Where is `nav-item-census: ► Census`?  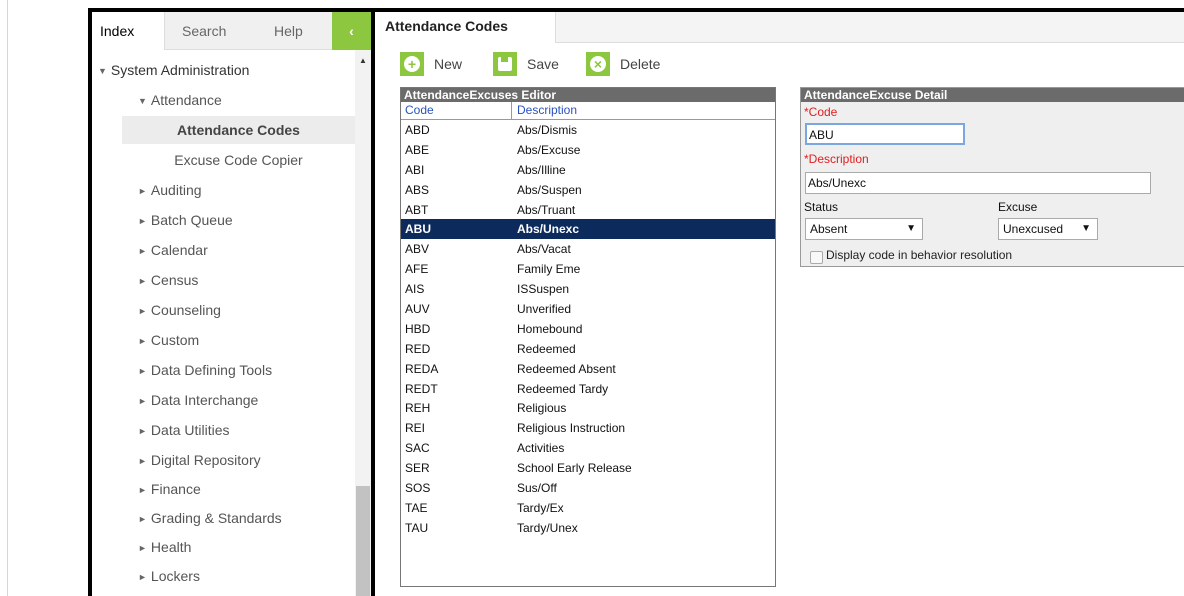 nav-item-census: ► Census is located at coordinates (231, 280).